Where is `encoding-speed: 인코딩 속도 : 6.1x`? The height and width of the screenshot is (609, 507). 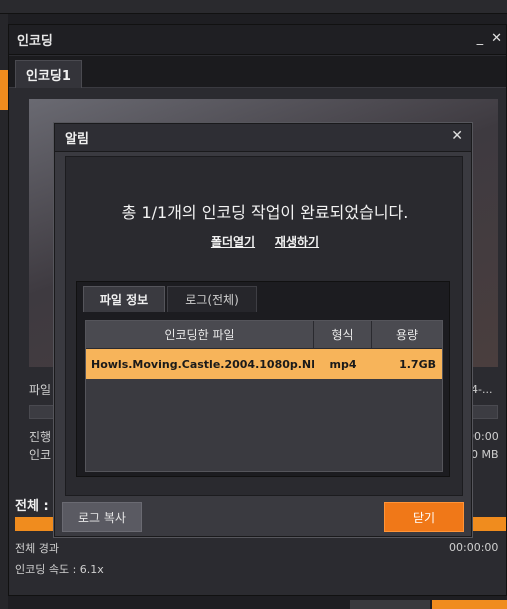
encoding-speed: 인코딩 속도 : 6.1x is located at coordinates (59, 569).